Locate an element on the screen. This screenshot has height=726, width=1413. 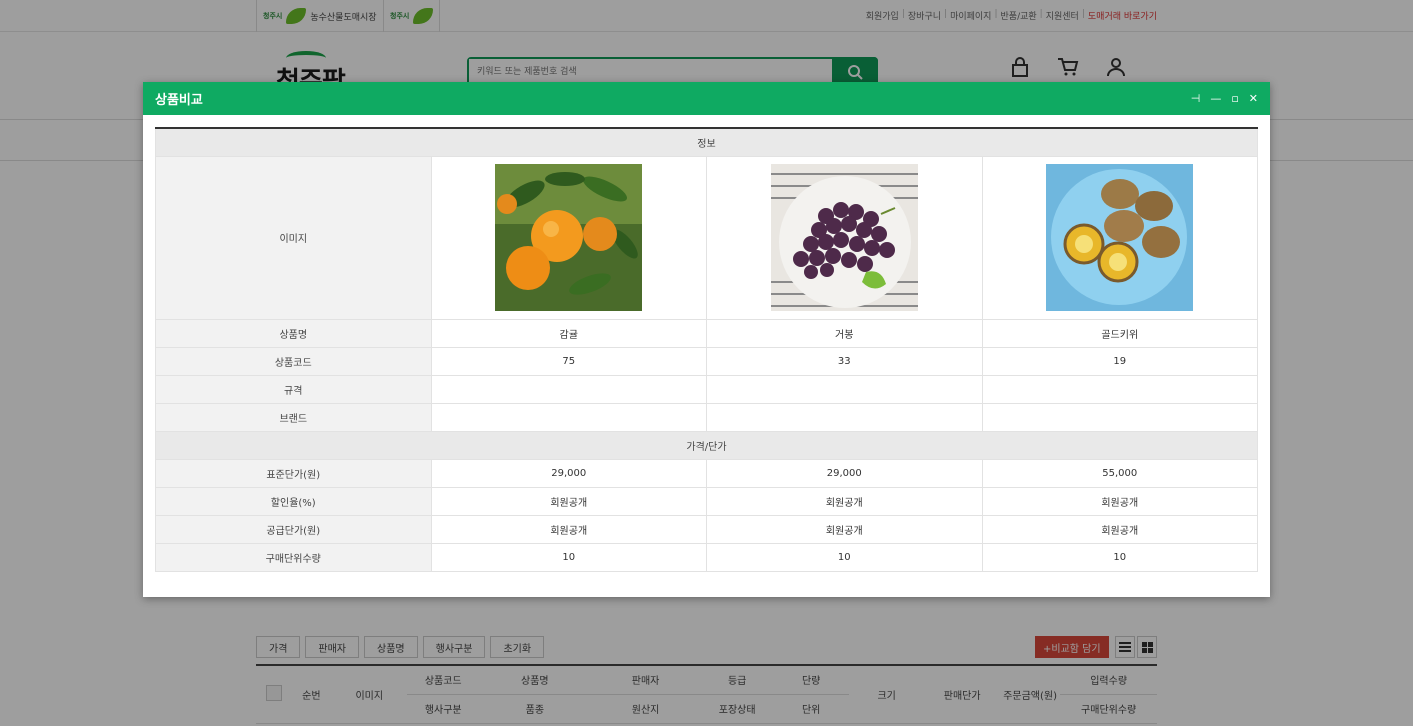
product-code: 33 is located at coordinates (844, 361).